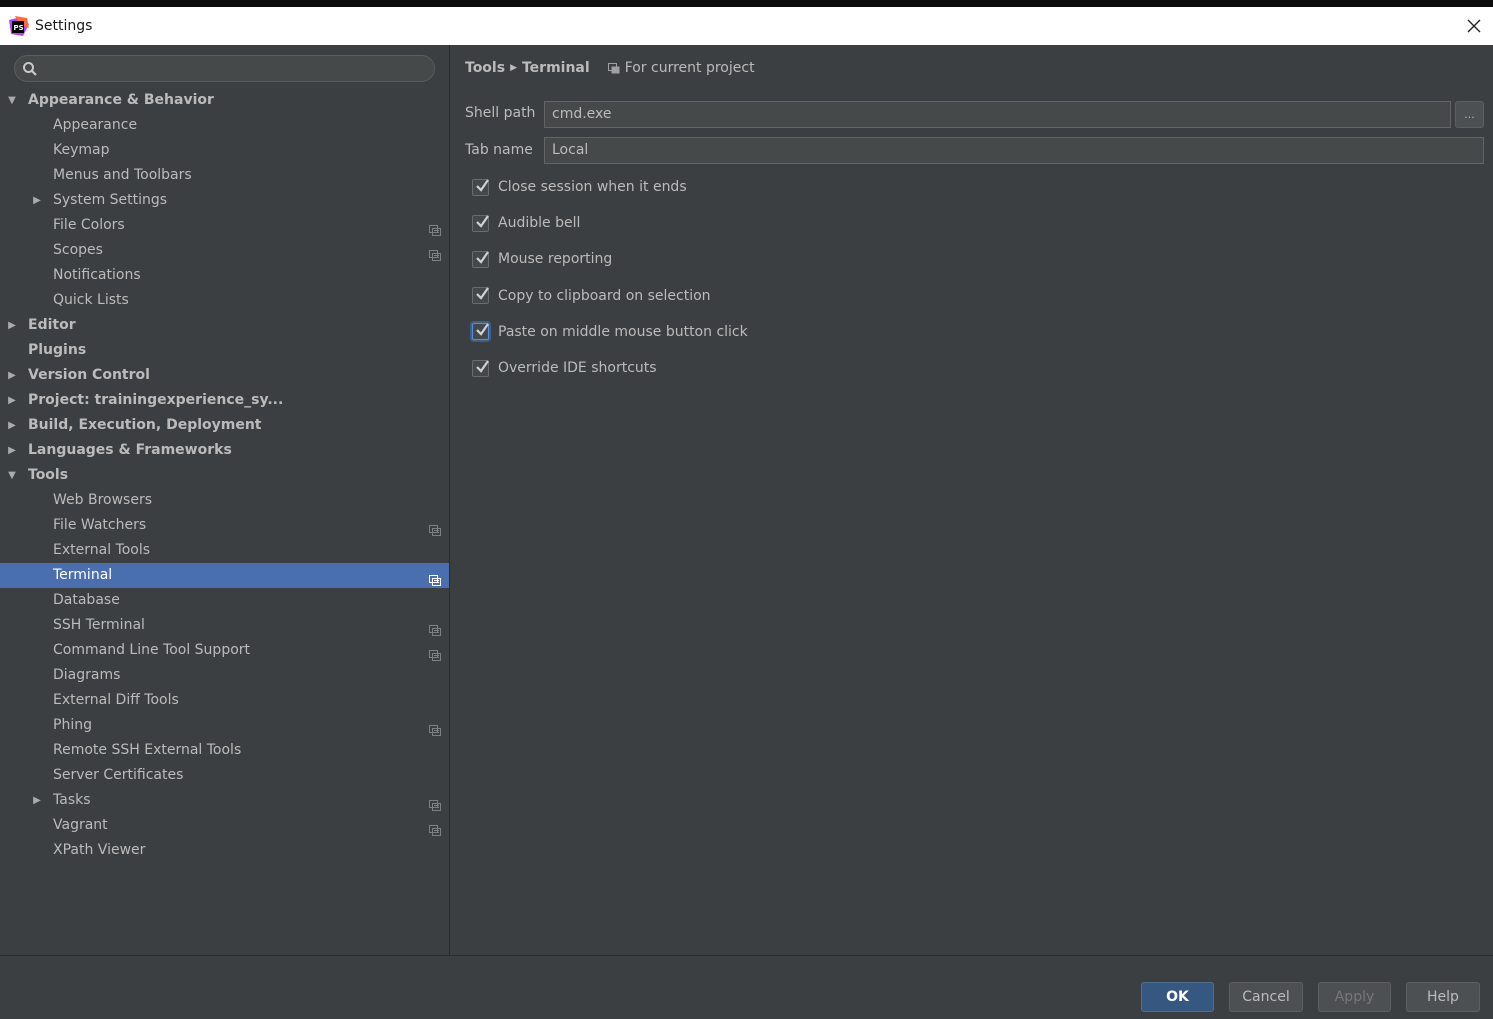  Describe the element at coordinates (224, 525) in the screenshot. I see `sidebar-item-file-watchers: File Watchers` at that location.